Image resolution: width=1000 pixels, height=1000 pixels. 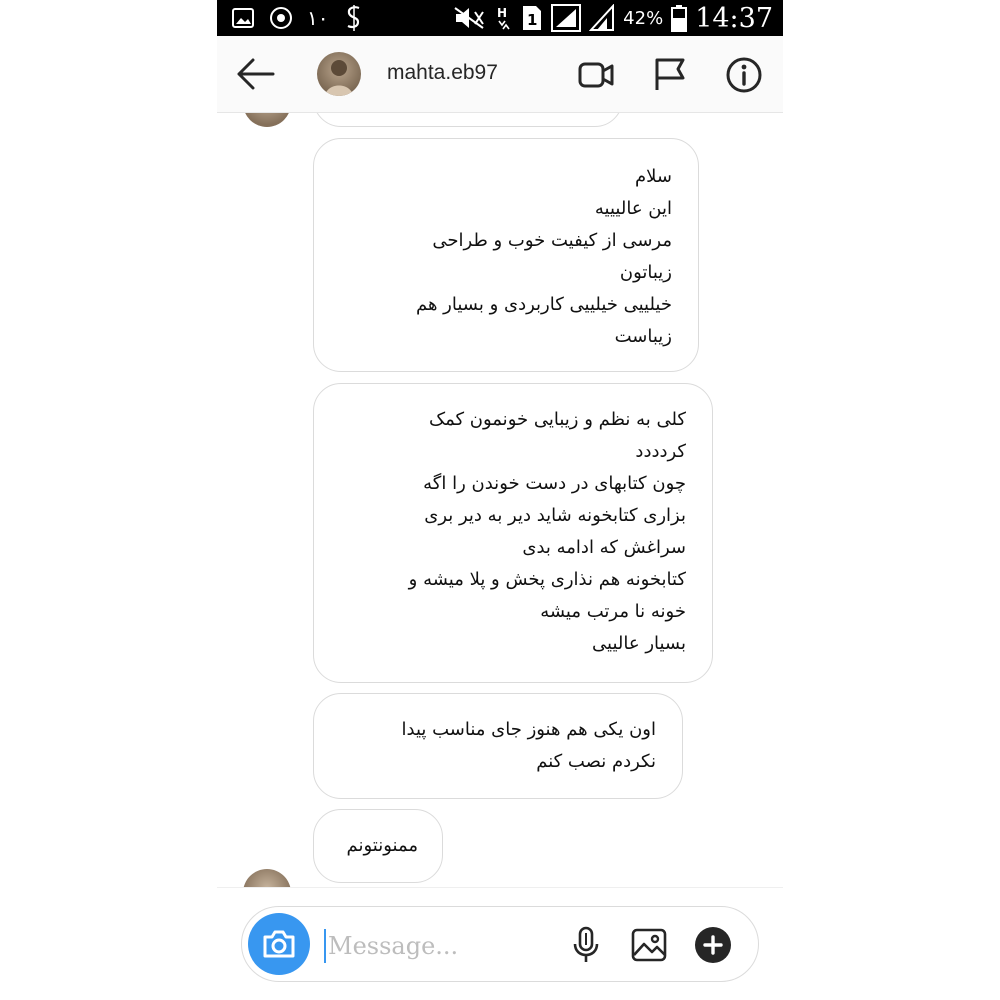 I want to click on svg-text: 1, so click(x=532, y=20).